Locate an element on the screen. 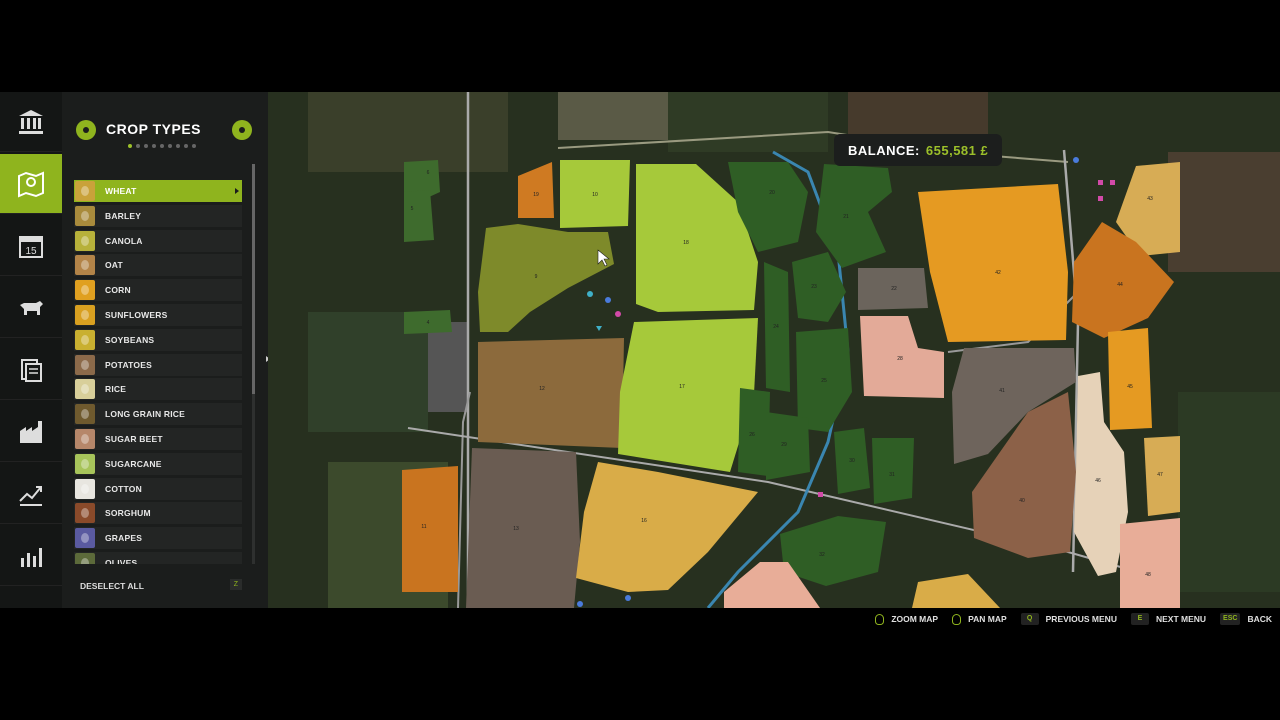  production-menu-button is located at coordinates (31, 432).